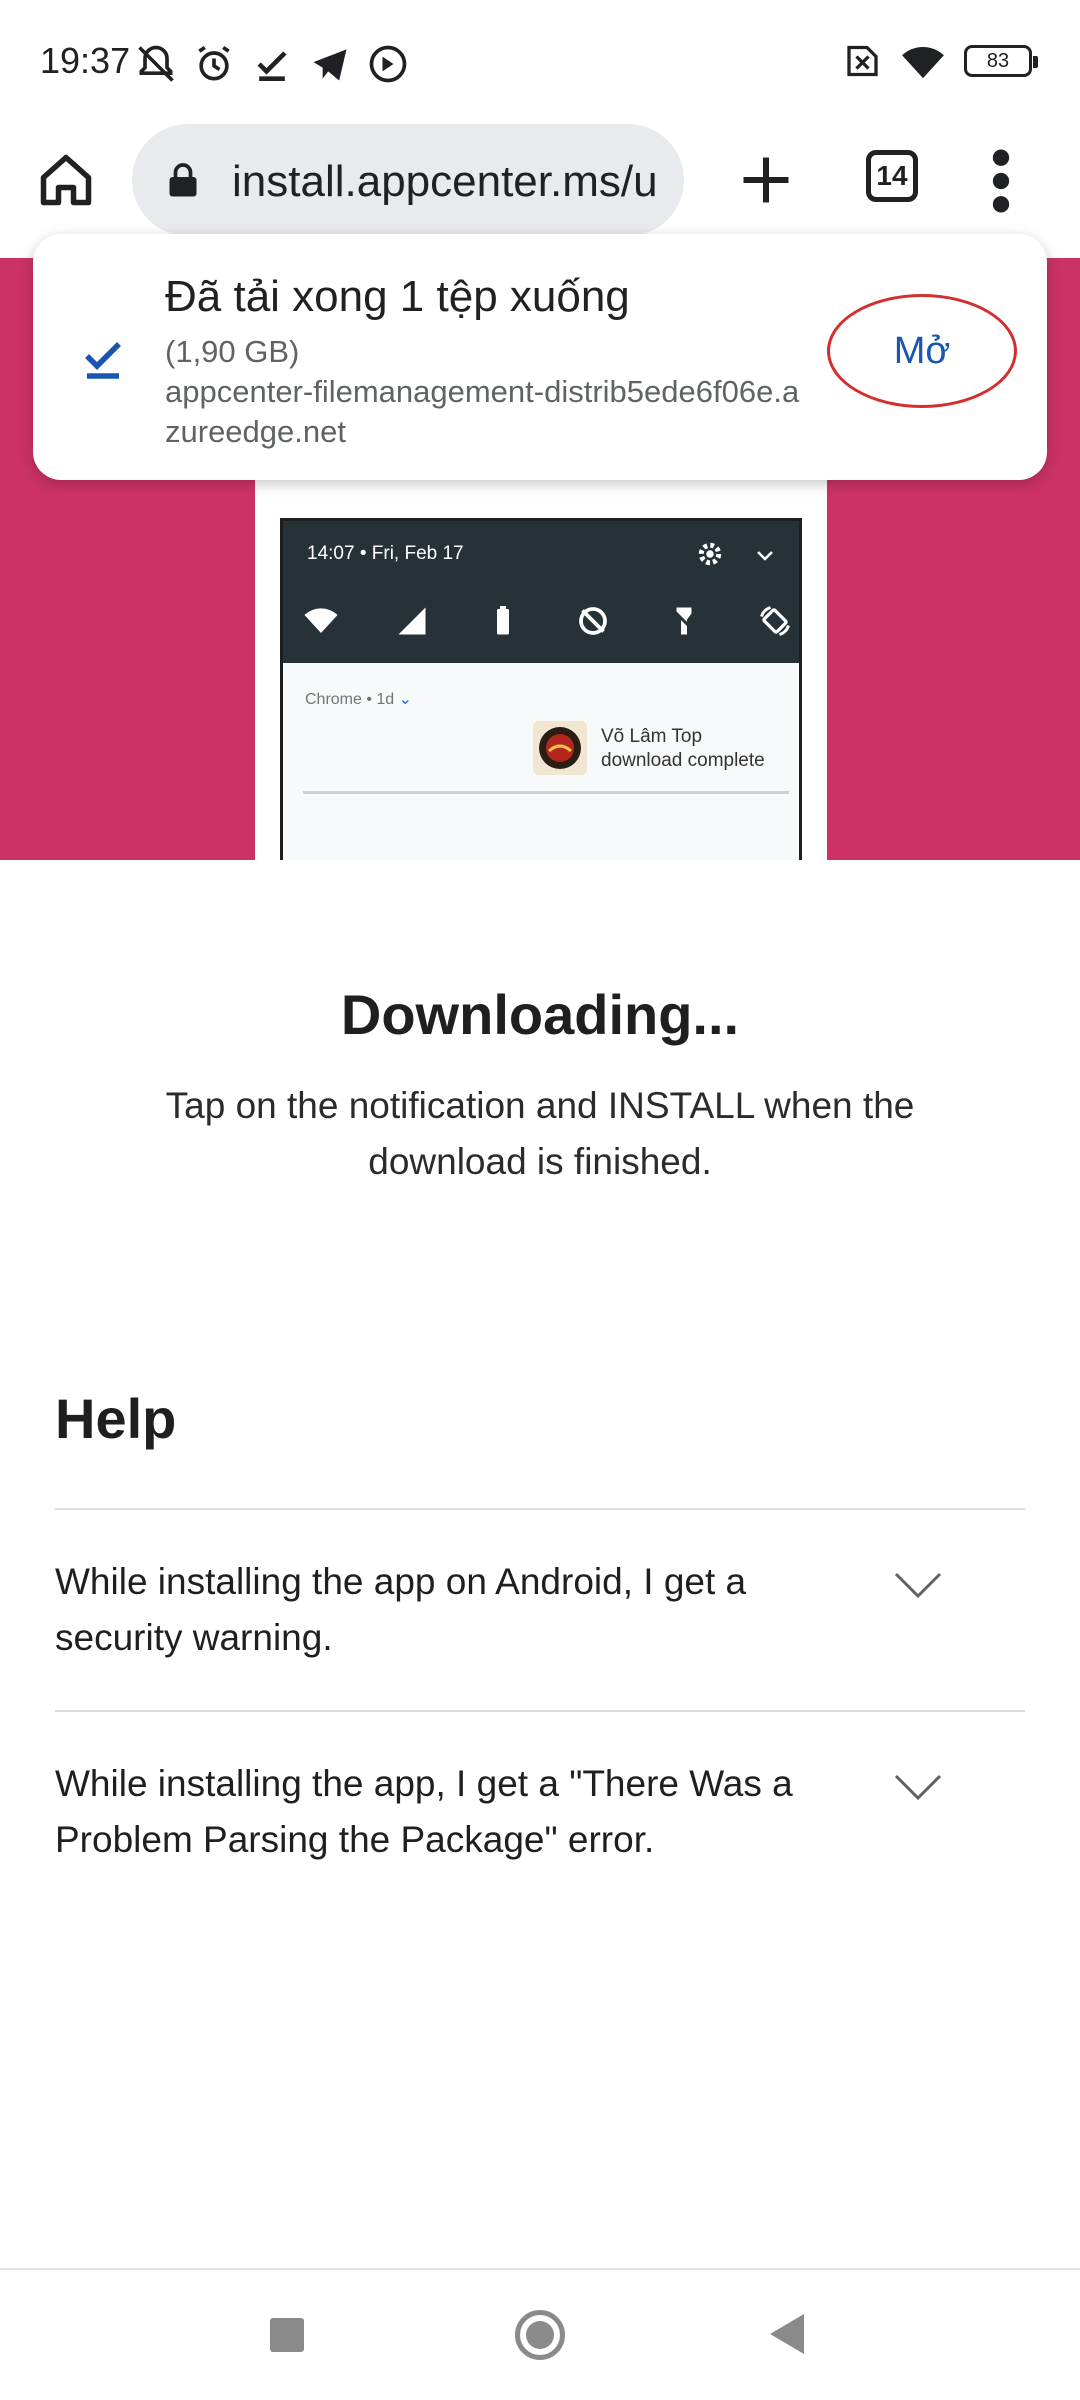 This screenshot has height=2400, width=1080. I want to click on quick-settings-panel: 14:07 • Fri, Feb 17, so click(541, 592).